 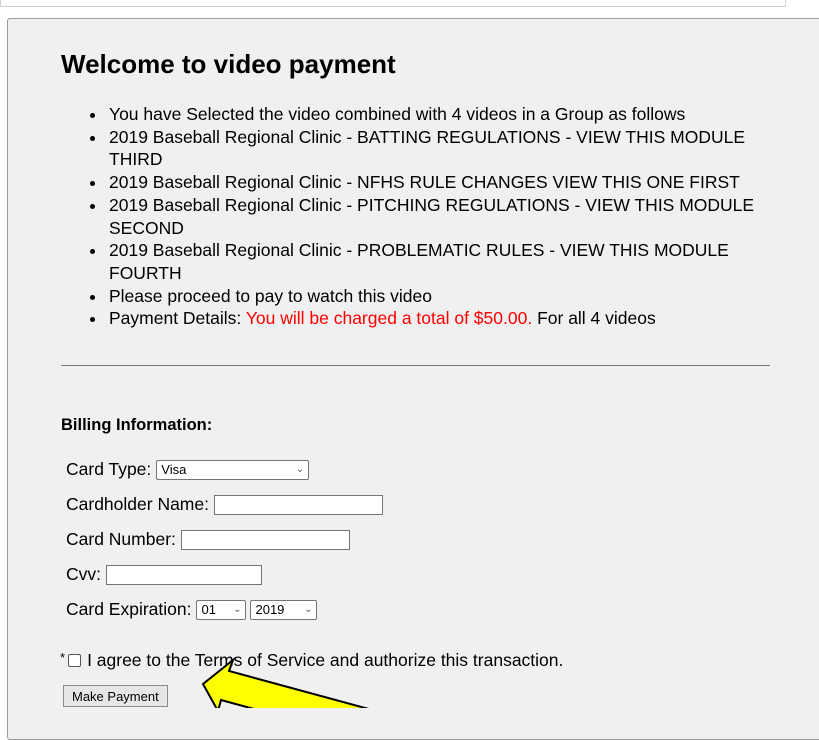 I want to click on exp-month-select: 01 ⌄, so click(x=221, y=609).